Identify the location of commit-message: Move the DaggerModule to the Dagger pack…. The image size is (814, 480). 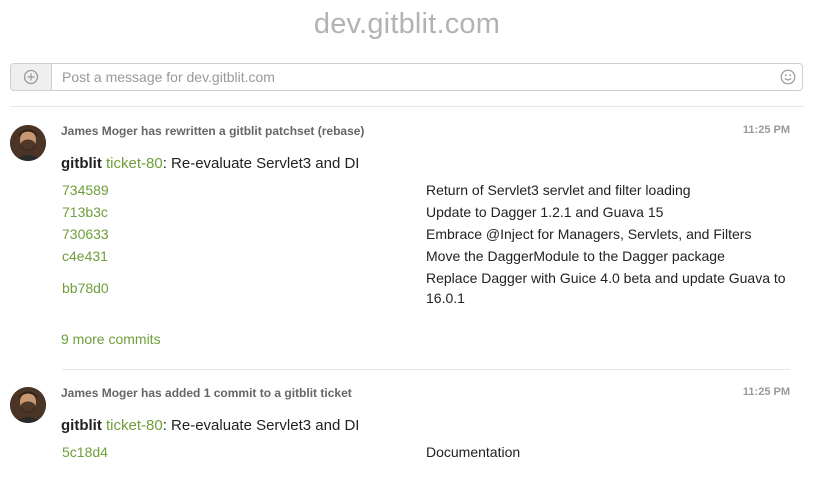
(575, 256).